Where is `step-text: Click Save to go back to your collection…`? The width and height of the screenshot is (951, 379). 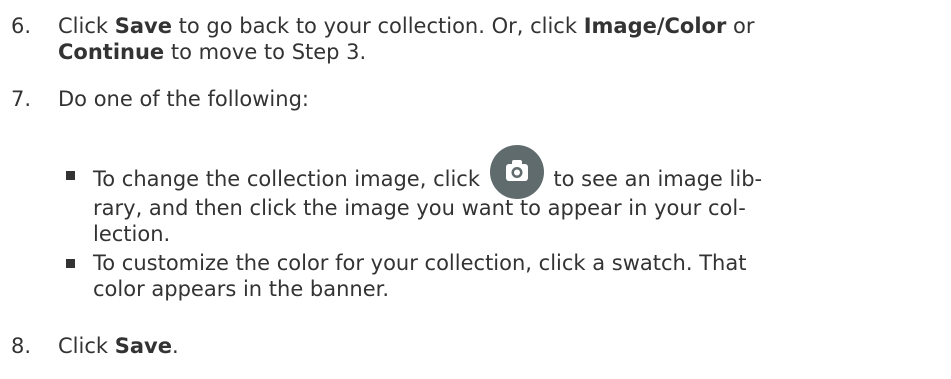 step-text: Click Save to go back to your collection… is located at coordinates (503, 39).